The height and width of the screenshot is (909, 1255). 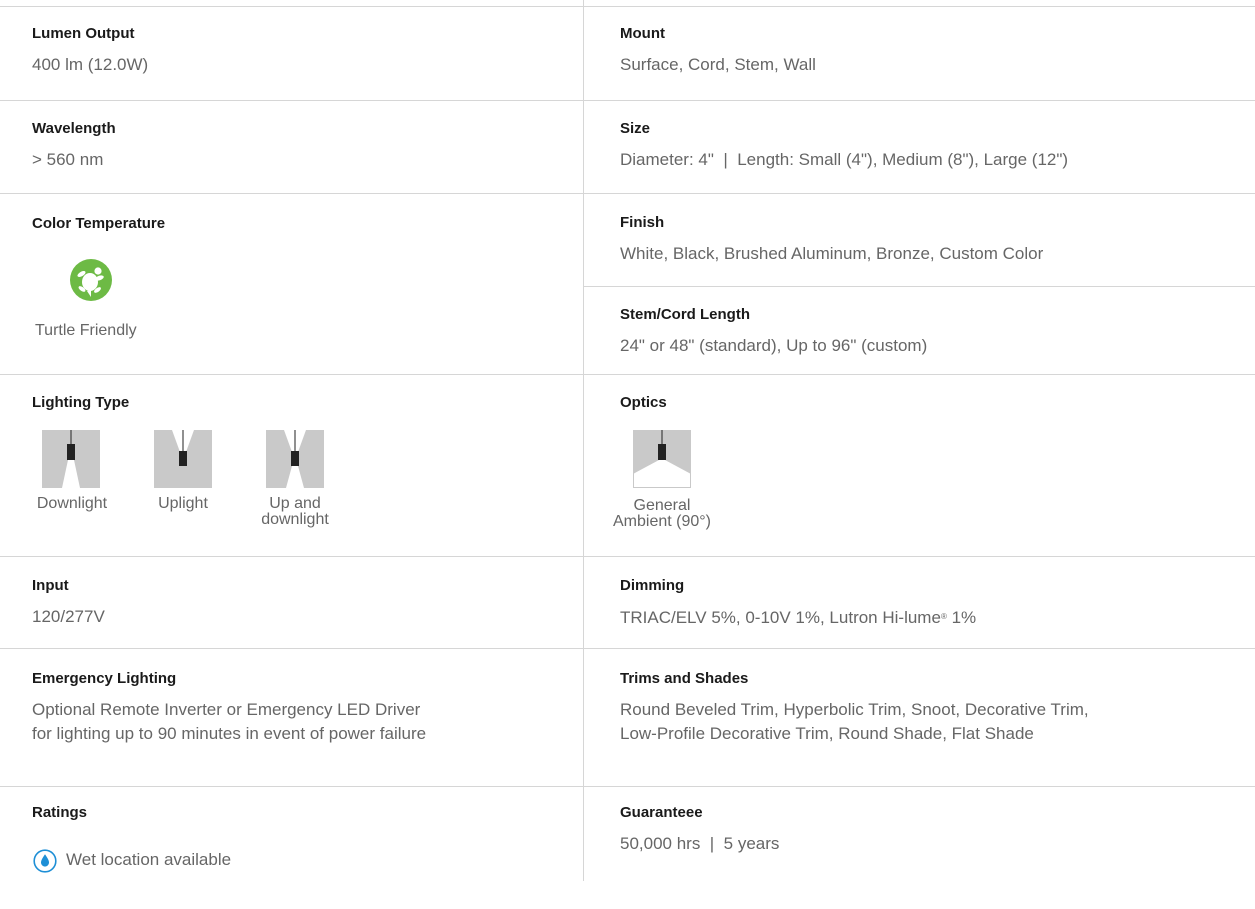 What do you see at coordinates (635, 128) in the screenshot?
I see `spec-label: Size` at bounding box center [635, 128].